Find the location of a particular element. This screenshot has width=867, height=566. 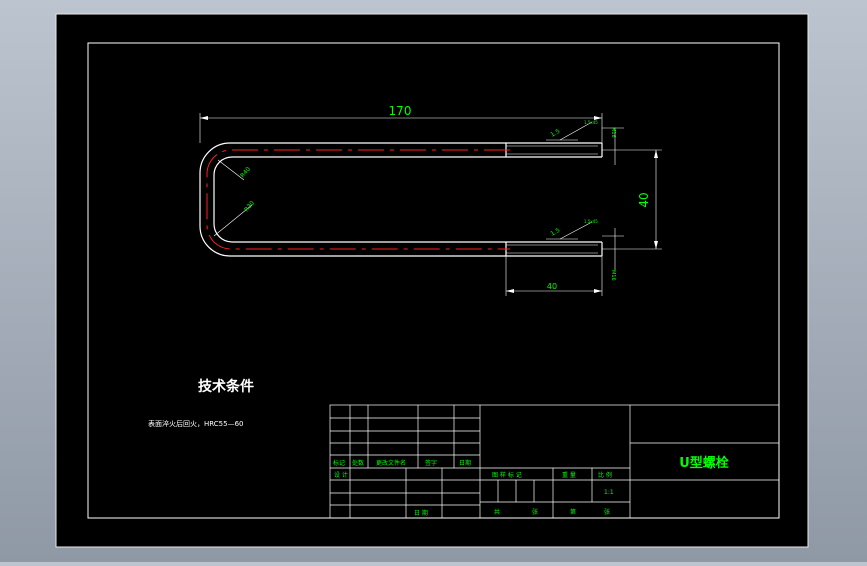

thread-bottom-label: M16 is located at coordinates (613, 275).